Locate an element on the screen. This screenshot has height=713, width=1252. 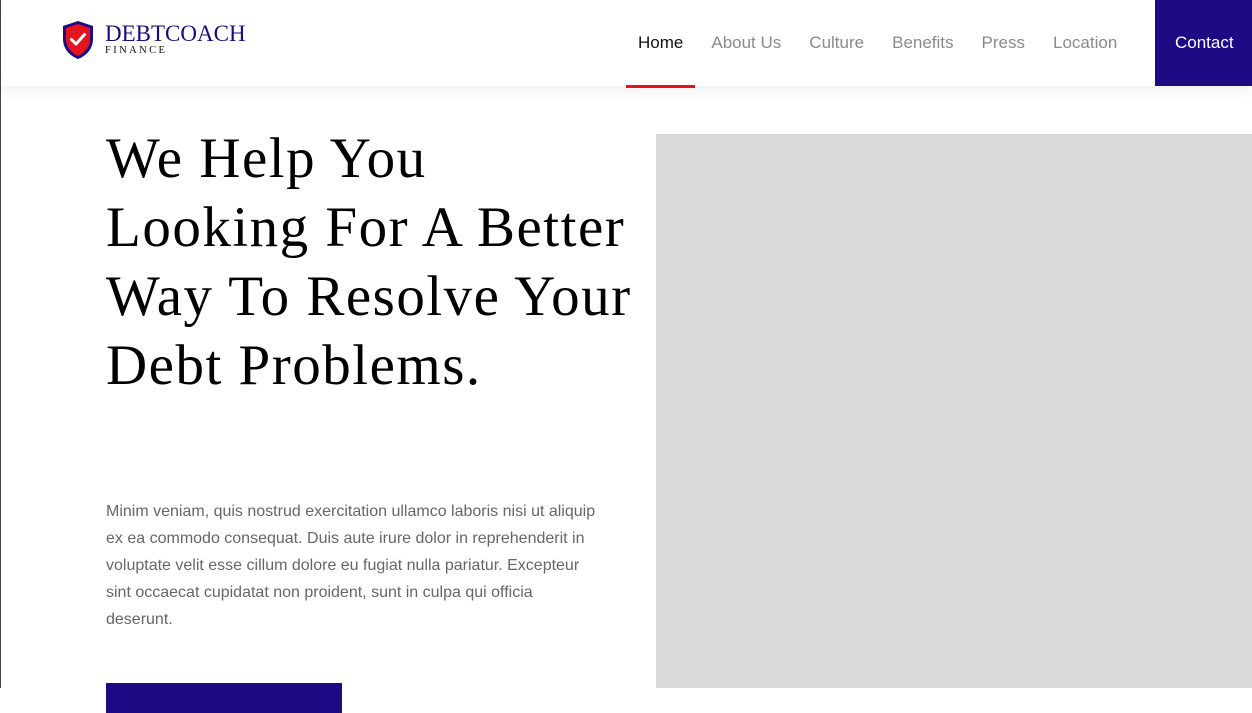
logo-tagline: FINANCE is located at coordinates (136, 50).